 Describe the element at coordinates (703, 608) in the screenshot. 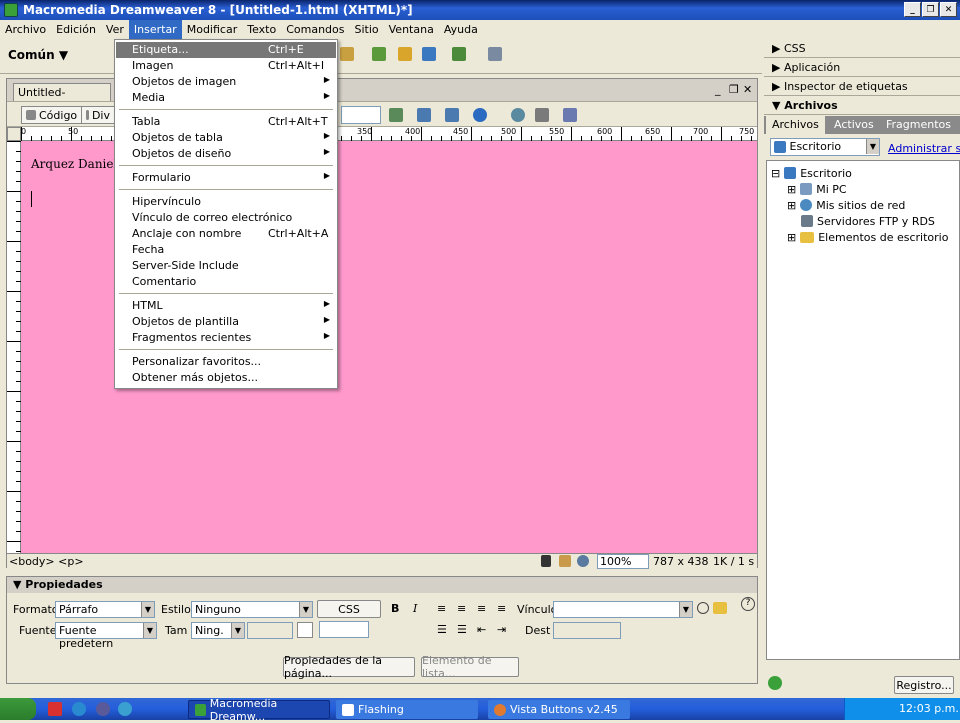

I see `point-to-file-icon` at that location.